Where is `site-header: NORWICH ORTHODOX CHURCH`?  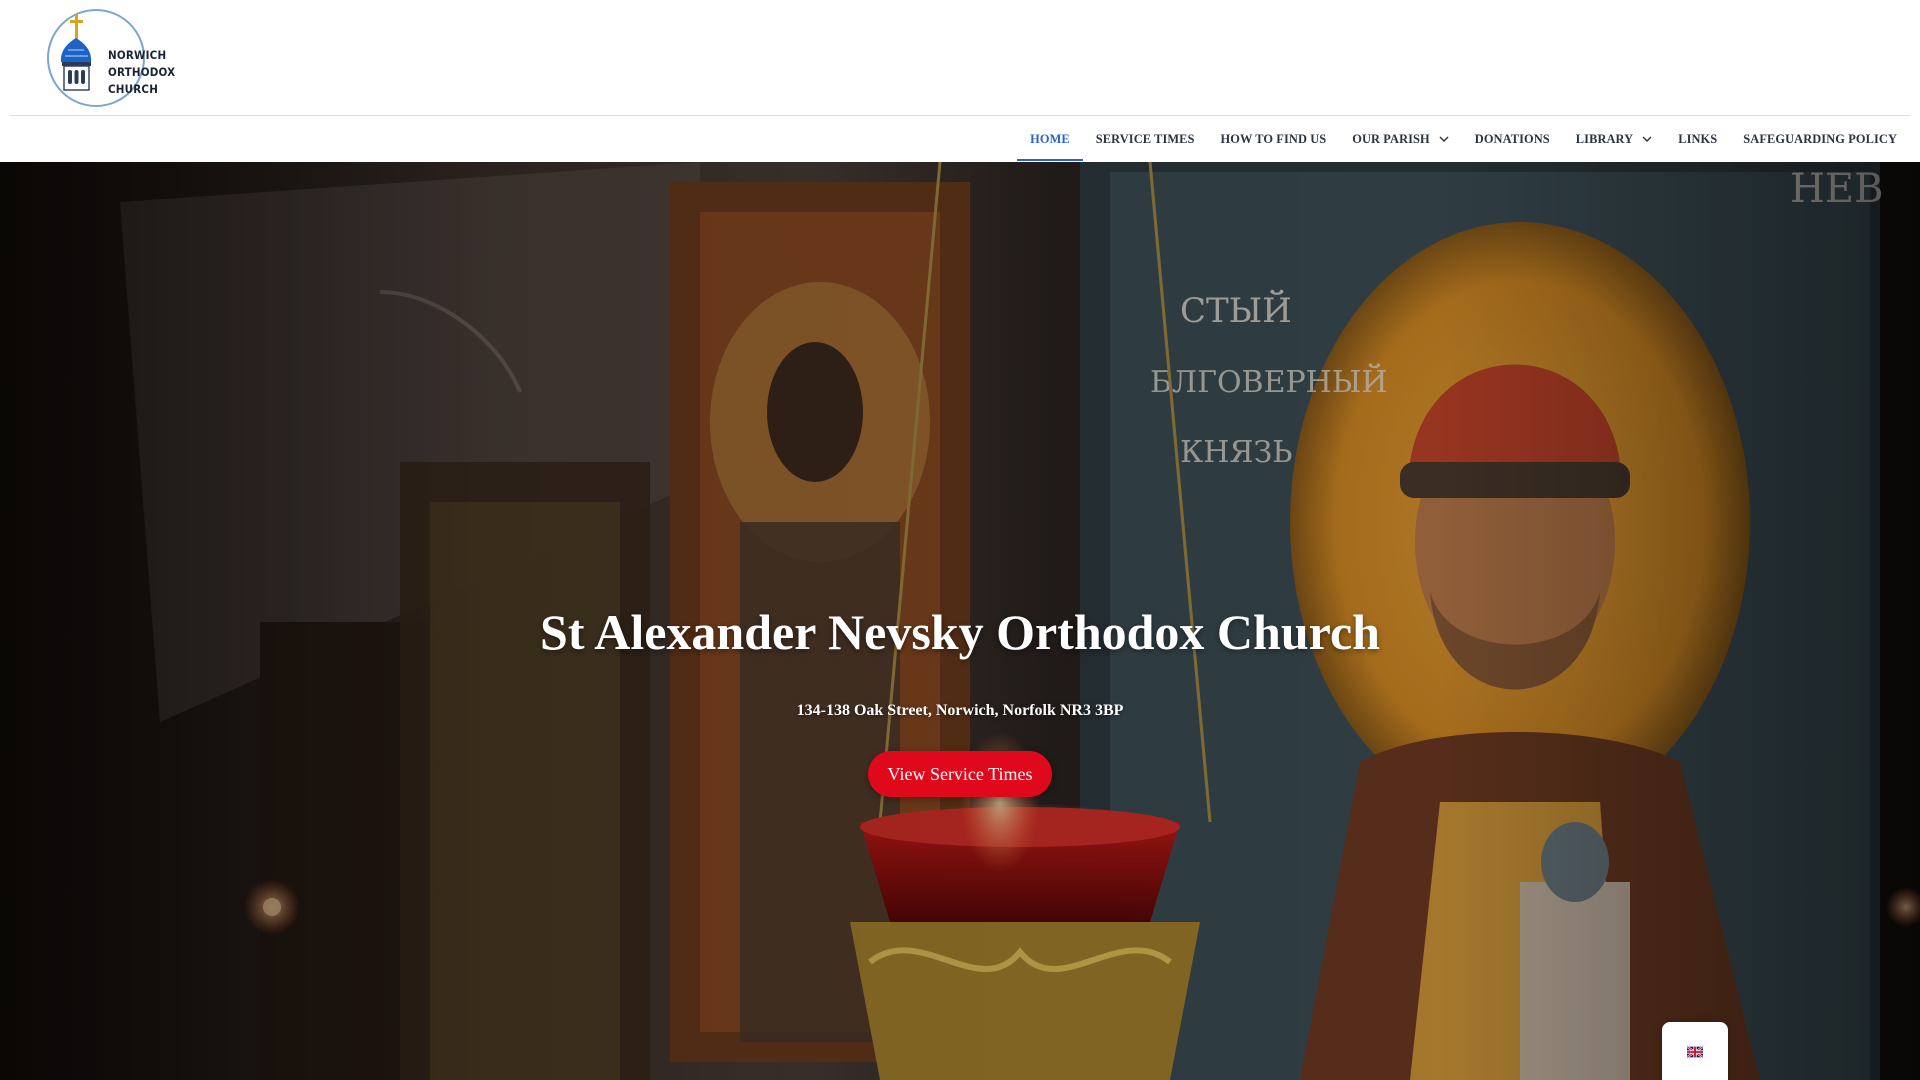 site-header: NORWICH ORTHODOX CHURCH is located at coordinates (960, 58).